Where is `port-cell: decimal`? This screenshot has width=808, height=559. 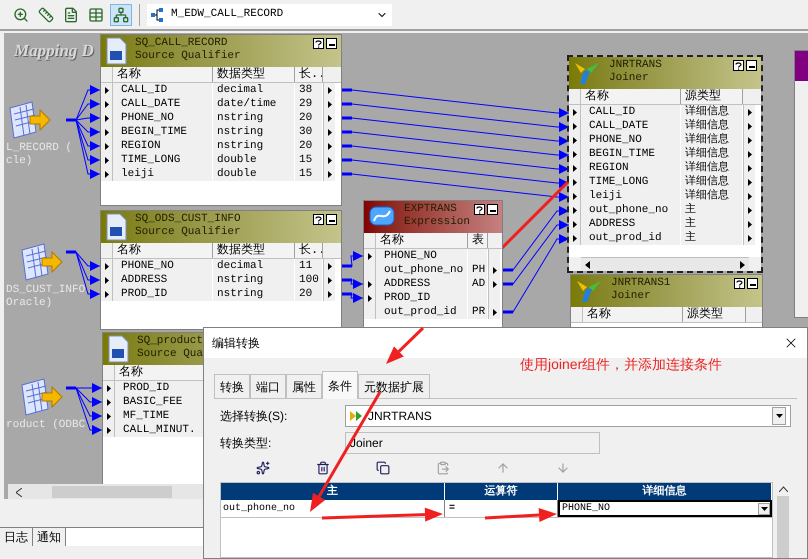 port-cell: decimal is located at coordinates (254, 90).